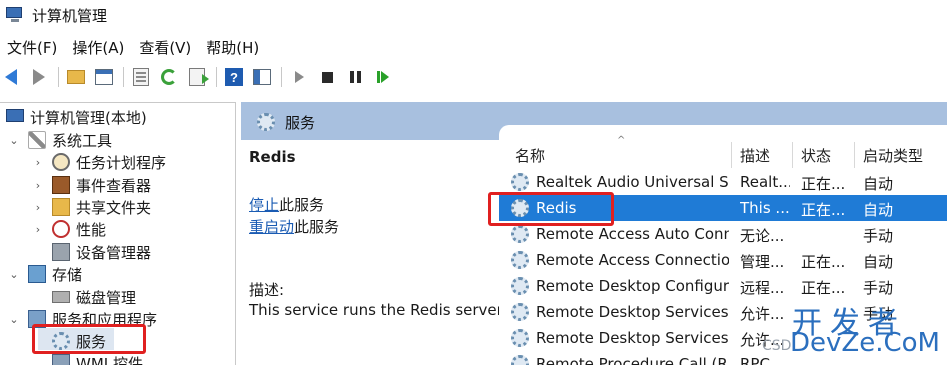 The image size is (947, 365). I want to click on help-icon: ?, so click(234, 77).